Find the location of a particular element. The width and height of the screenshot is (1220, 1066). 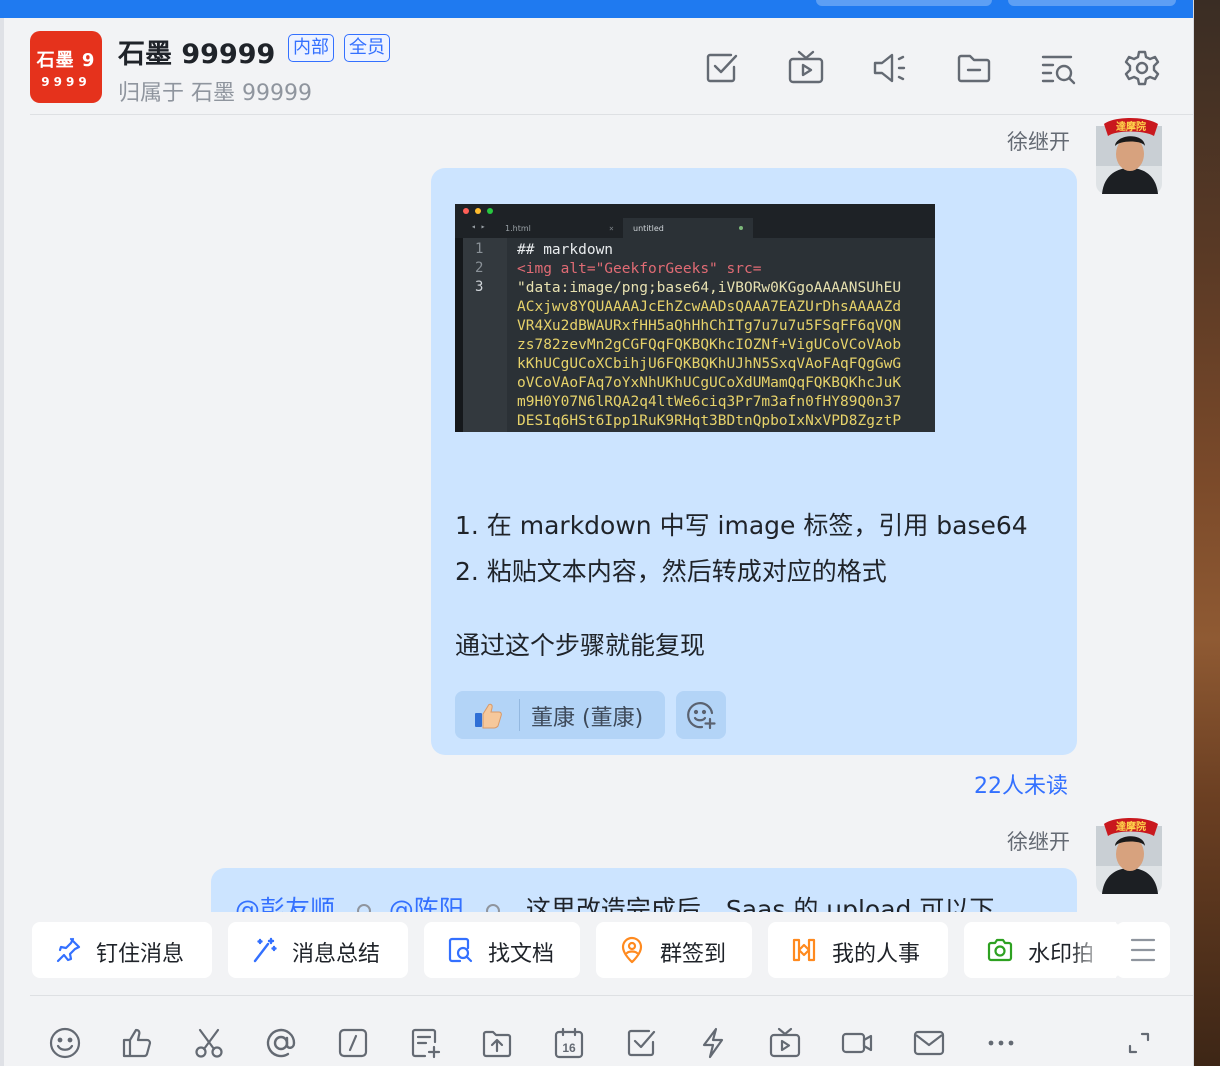

code-line: <img alt="GeekforGeeks" src= is located at coordinates (639, 269).